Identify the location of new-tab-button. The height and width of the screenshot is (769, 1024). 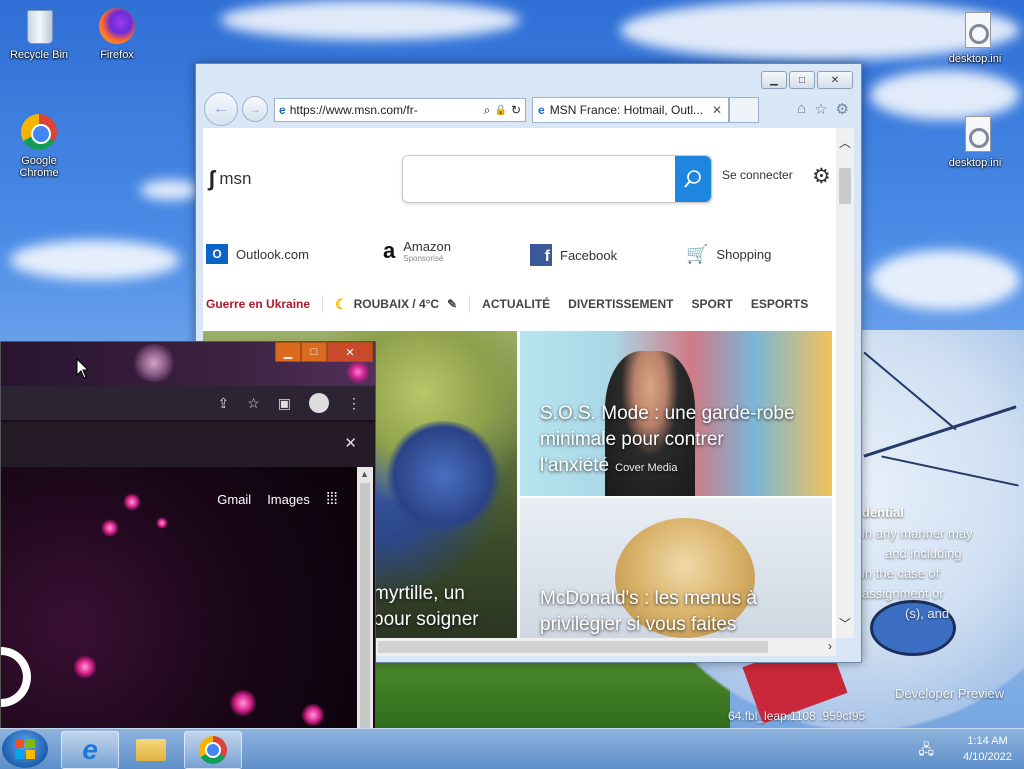
(744, 110).